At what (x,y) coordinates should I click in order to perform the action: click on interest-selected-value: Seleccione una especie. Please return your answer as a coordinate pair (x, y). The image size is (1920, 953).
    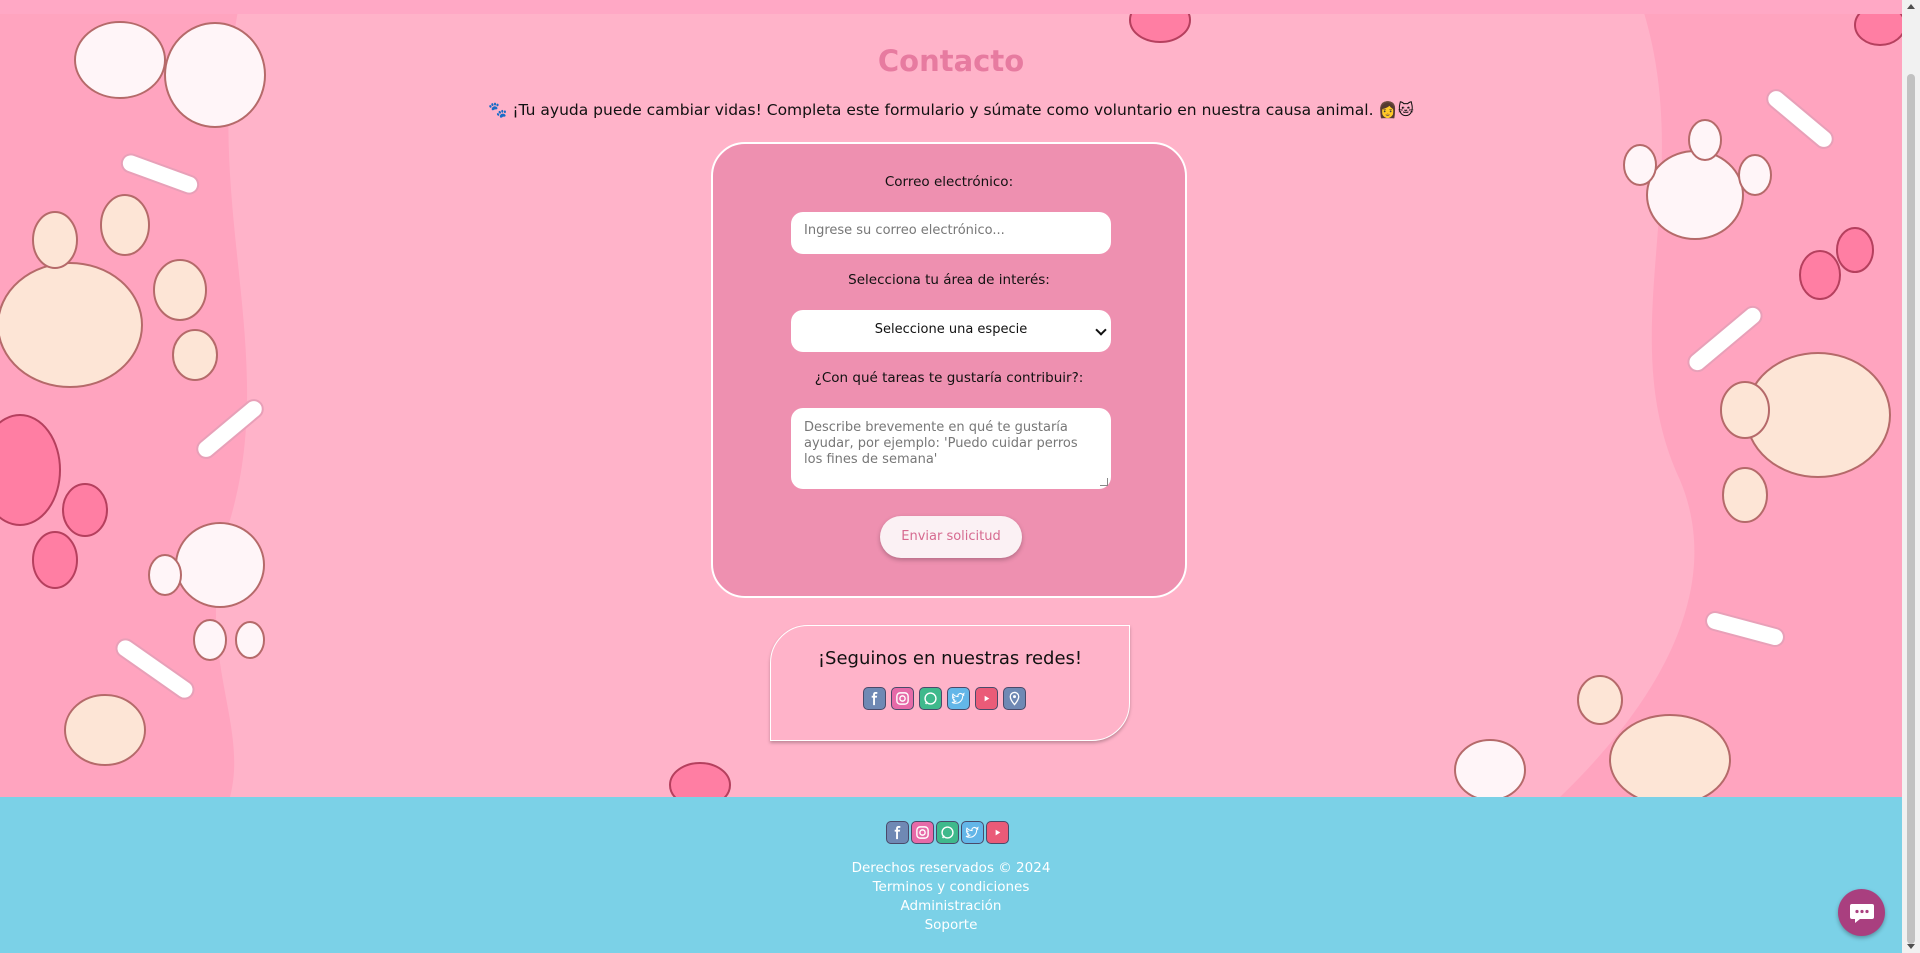
    Looking at the image, I should click on (951, 329).